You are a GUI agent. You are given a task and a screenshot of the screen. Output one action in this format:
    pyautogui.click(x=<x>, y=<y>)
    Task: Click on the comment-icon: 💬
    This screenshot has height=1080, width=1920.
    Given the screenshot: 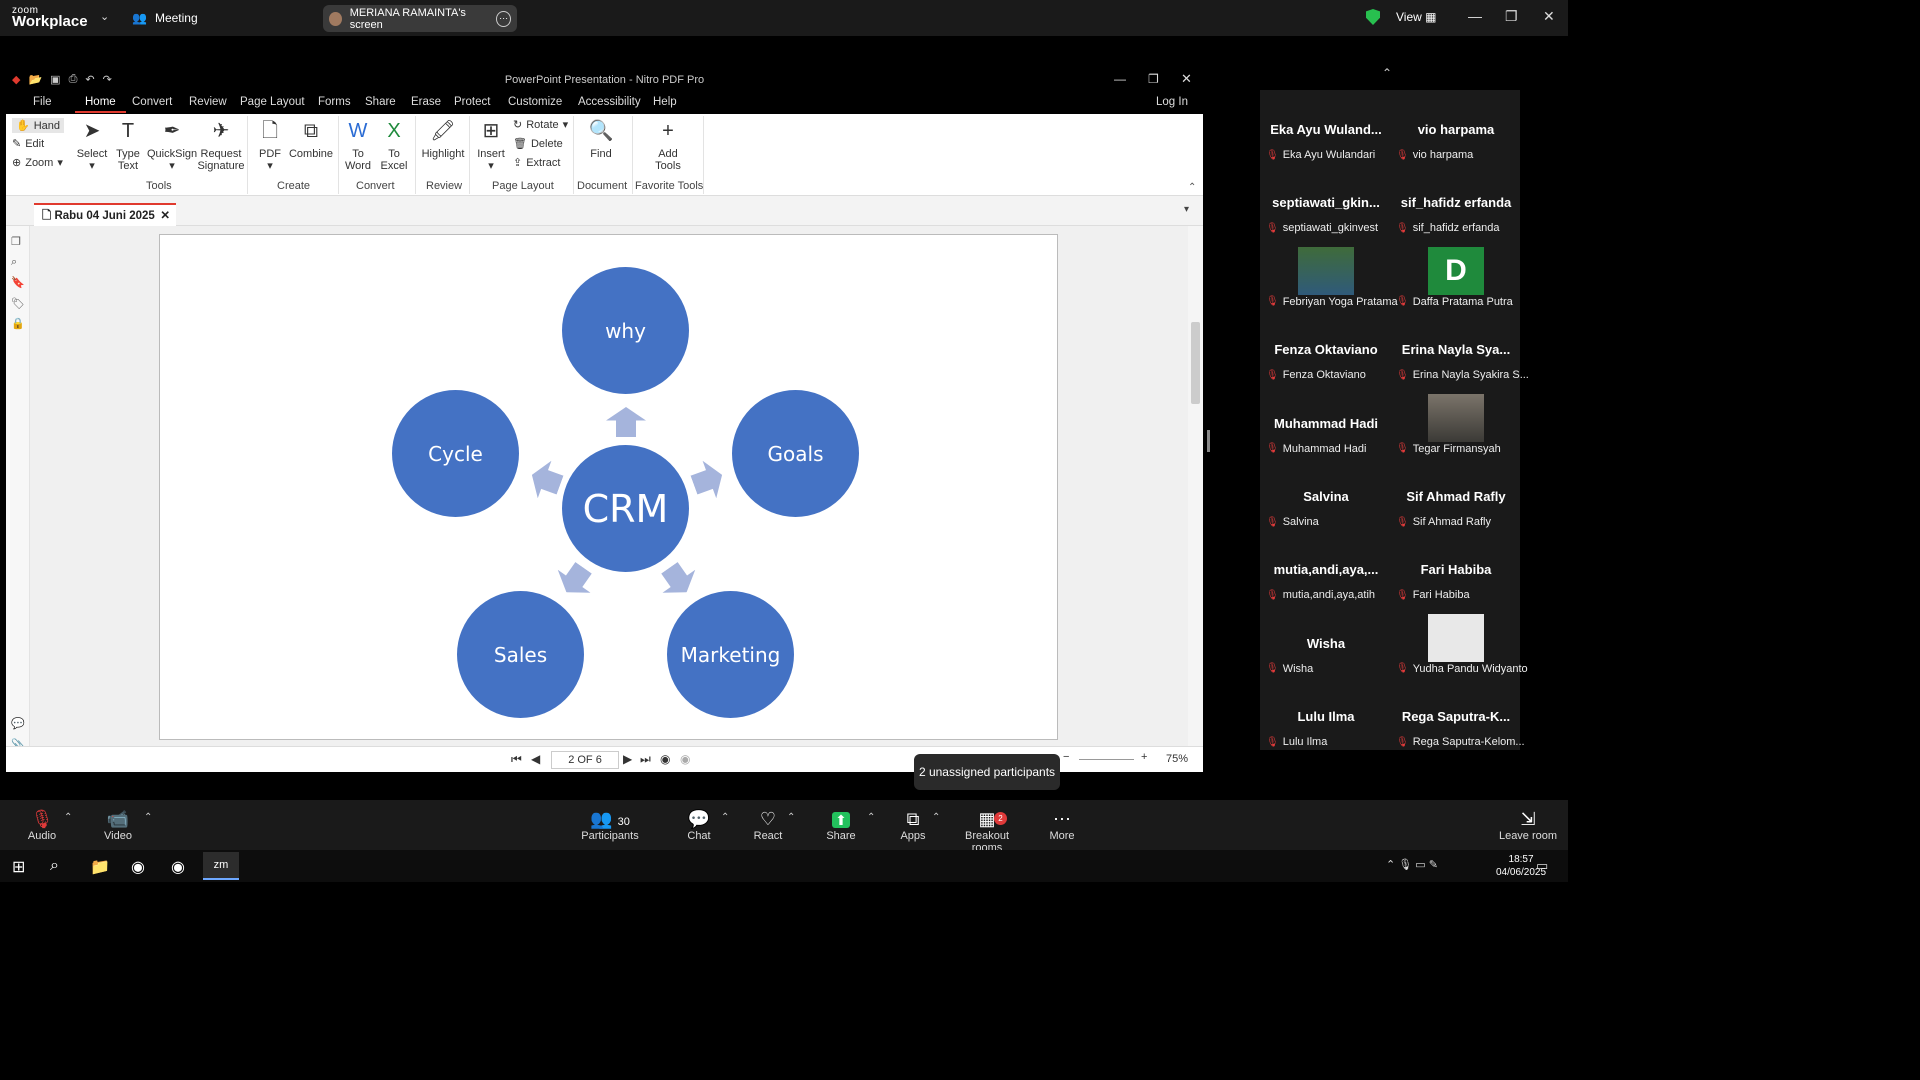 What is the action you would take?
    pyautogui.click(x=18, y=724)
    